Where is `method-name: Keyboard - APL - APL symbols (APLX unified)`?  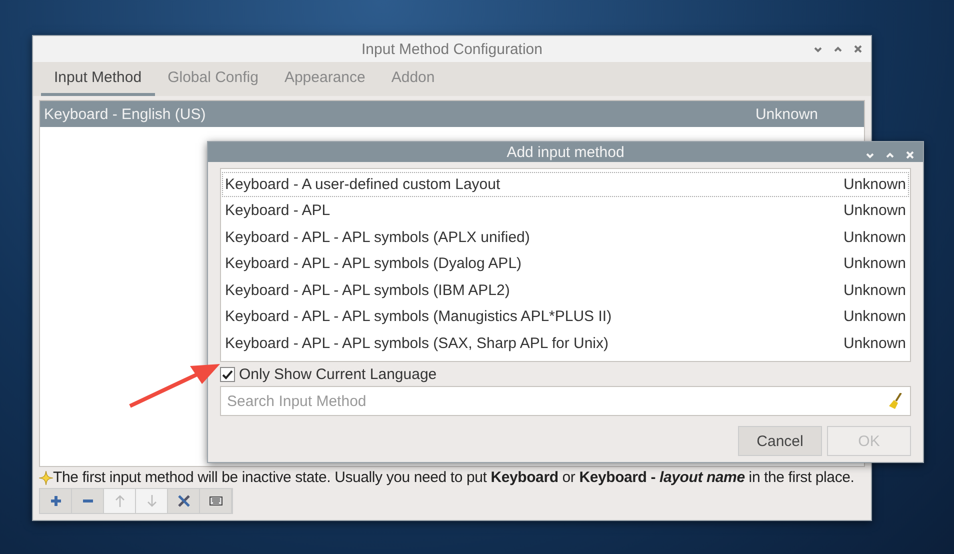
method-name: Keyboard - APL - APL symbols (APLX unified) is located at coordinates (377, 237).